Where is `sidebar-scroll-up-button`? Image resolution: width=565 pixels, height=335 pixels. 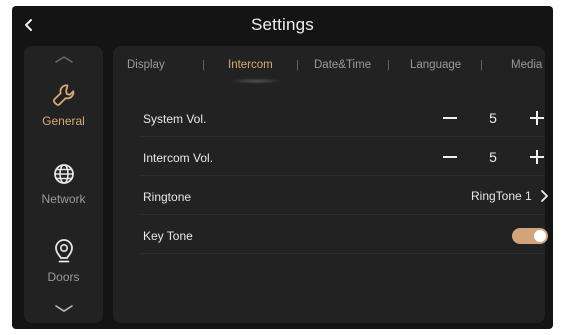
sidebar-scroll-up-button is located at coordinates (63, 59).